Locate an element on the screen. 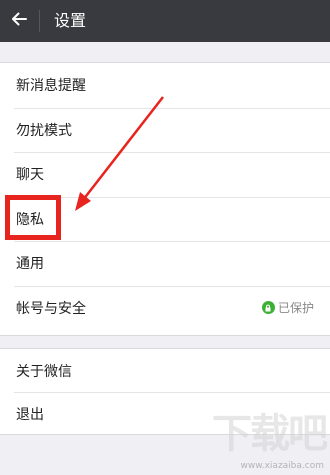 Image resolution: width=330 pixels, height=475 pixels. watermark-url: www.xiazaiba.com is located at coordinates (282, 466).